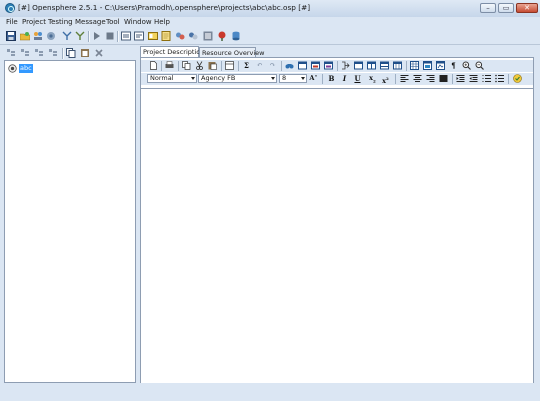  What do you see at coordinates (453, 65) in the screenshot?
I see `pilcrow-icon: ¶` at bounding box center [453, 65].